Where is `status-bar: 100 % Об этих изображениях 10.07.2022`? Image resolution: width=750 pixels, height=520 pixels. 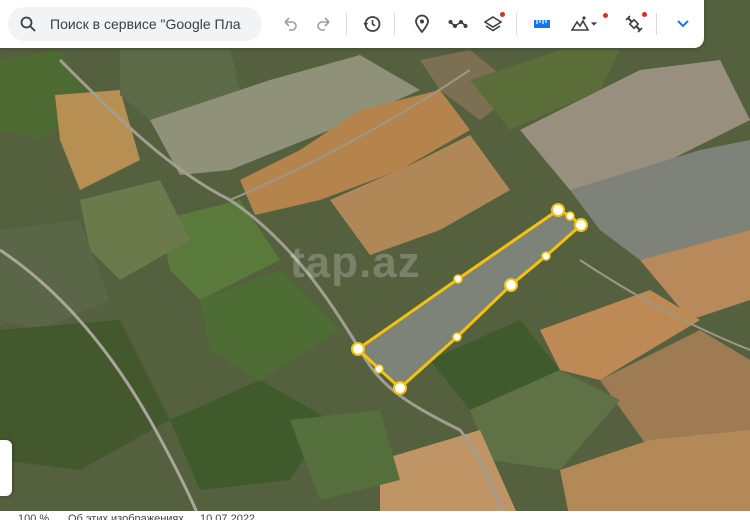
status-bar: 100 % Об этих изображениях 10.07.2022 is located at coordinates (375, 515).